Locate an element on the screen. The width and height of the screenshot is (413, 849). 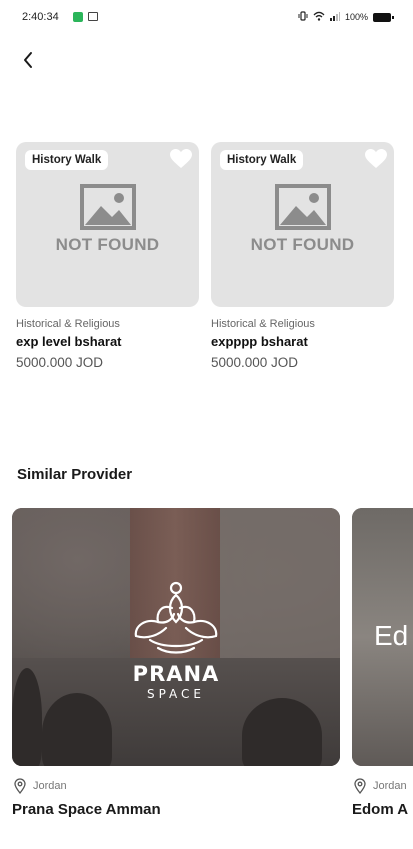
status-time: 2:40:34 is located at coordinates (40, 17).